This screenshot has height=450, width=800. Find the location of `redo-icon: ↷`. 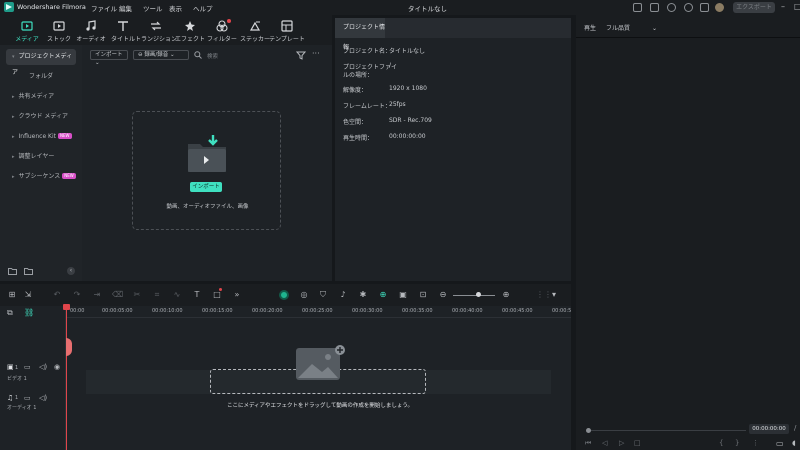

redo-icon: ↷ is located at coordinates (77, 295).